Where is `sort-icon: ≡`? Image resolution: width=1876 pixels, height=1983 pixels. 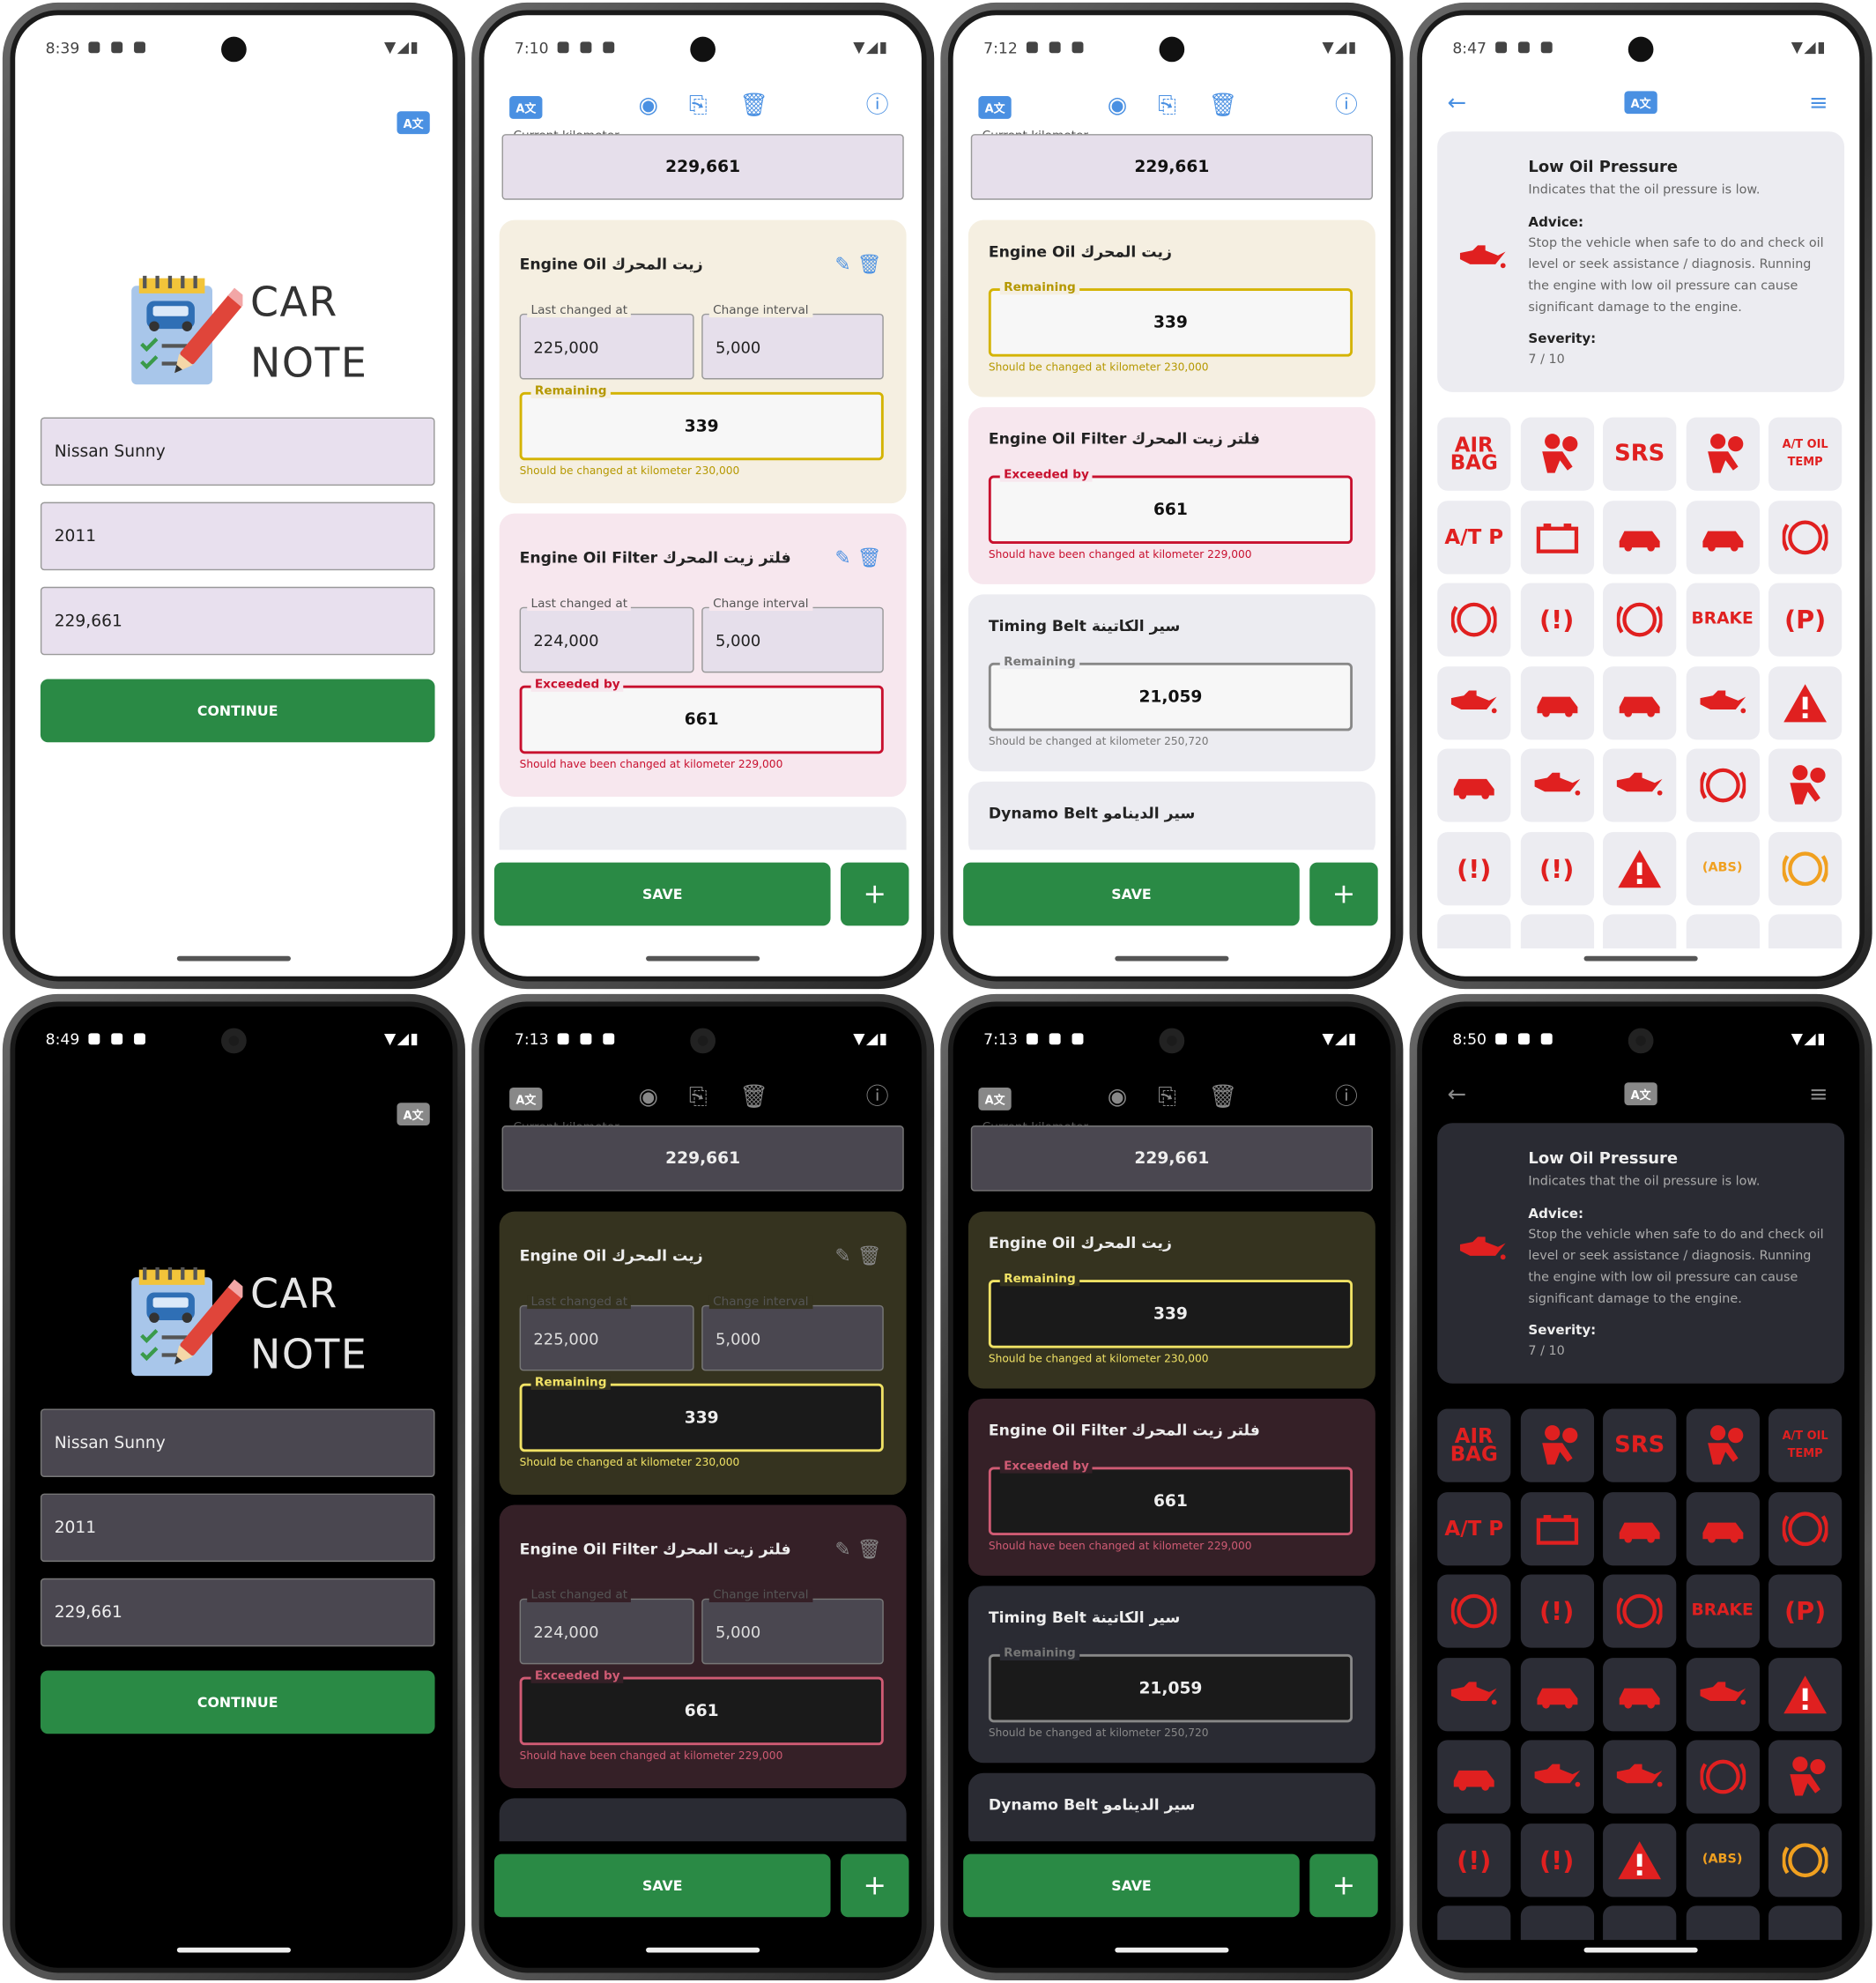
sort-icon: ≡ is located at coordinates (1818, 1095).